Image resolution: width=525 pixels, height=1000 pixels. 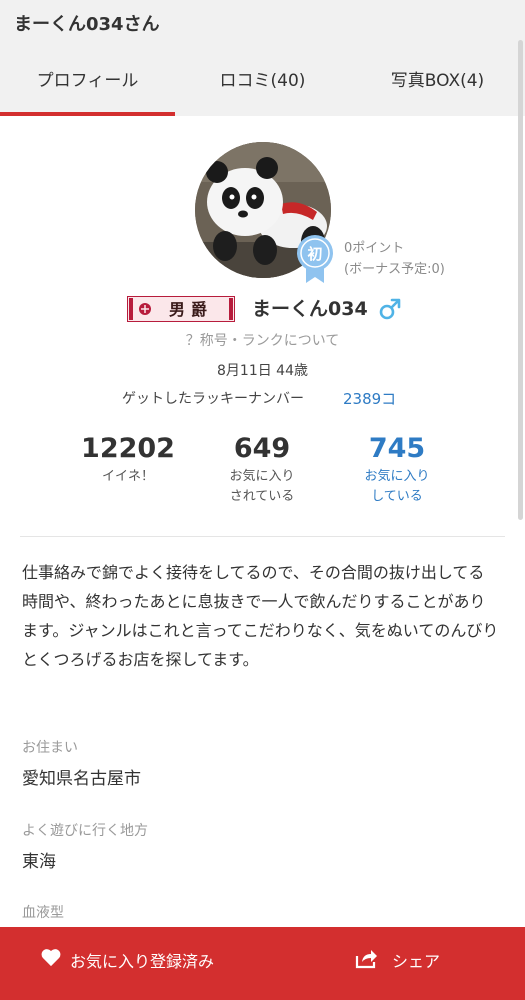 I want to click on beginner-badge-icon: 初, so click(x=315, y=258).